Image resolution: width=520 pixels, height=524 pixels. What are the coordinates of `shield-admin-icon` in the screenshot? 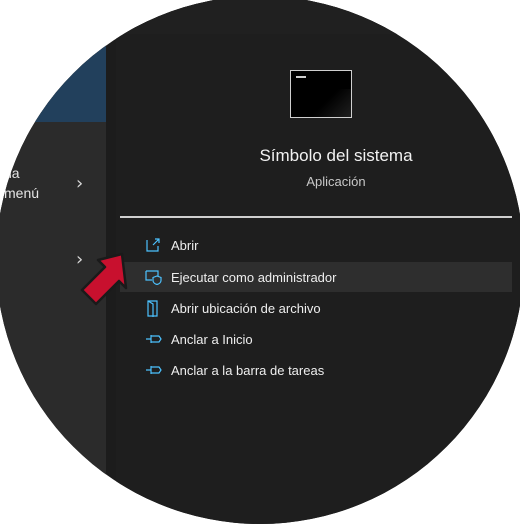 It's located at (153, 277).